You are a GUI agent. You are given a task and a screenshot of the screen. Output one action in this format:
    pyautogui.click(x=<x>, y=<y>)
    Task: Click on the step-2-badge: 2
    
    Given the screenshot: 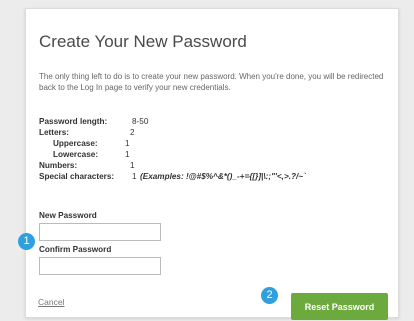 What is the action you would take?
    pyautogui.click(x=269, y=295)
    